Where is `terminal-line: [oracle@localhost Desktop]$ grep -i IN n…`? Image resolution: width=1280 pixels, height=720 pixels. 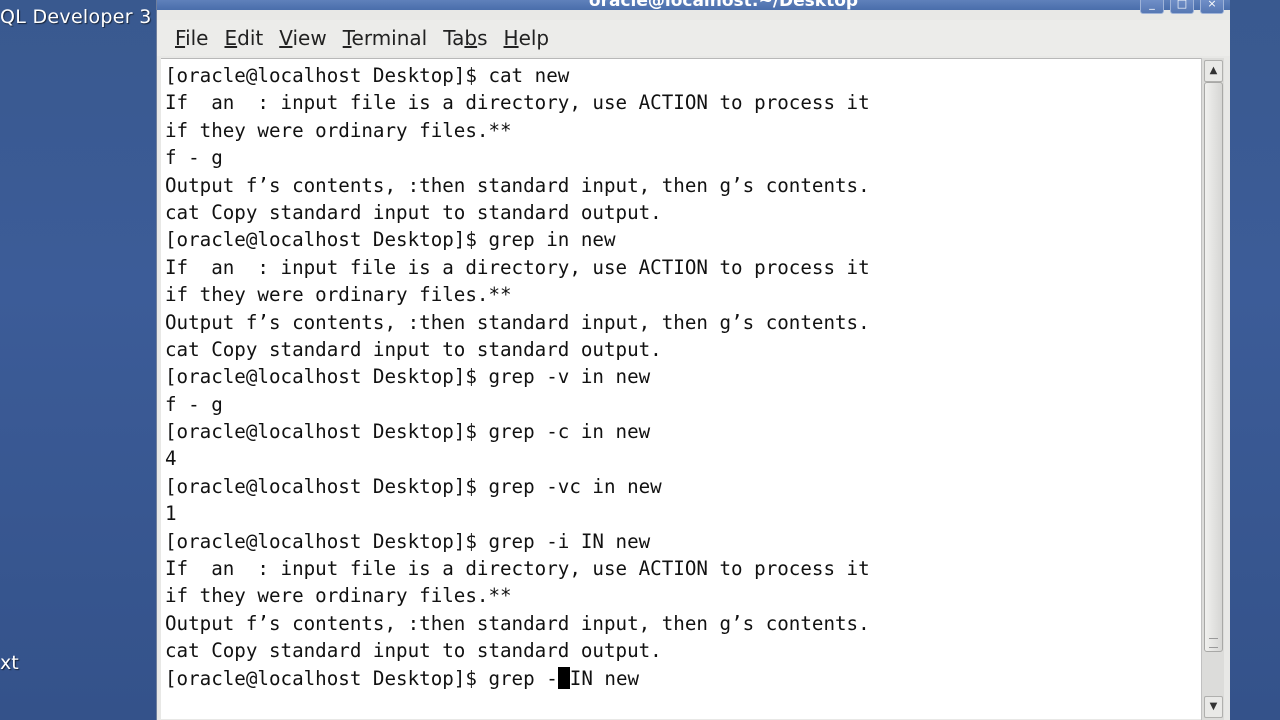
terminal-line: [oracle@localhost Desktop]$ grep -i IN n… is located at coordinates (408, 541).